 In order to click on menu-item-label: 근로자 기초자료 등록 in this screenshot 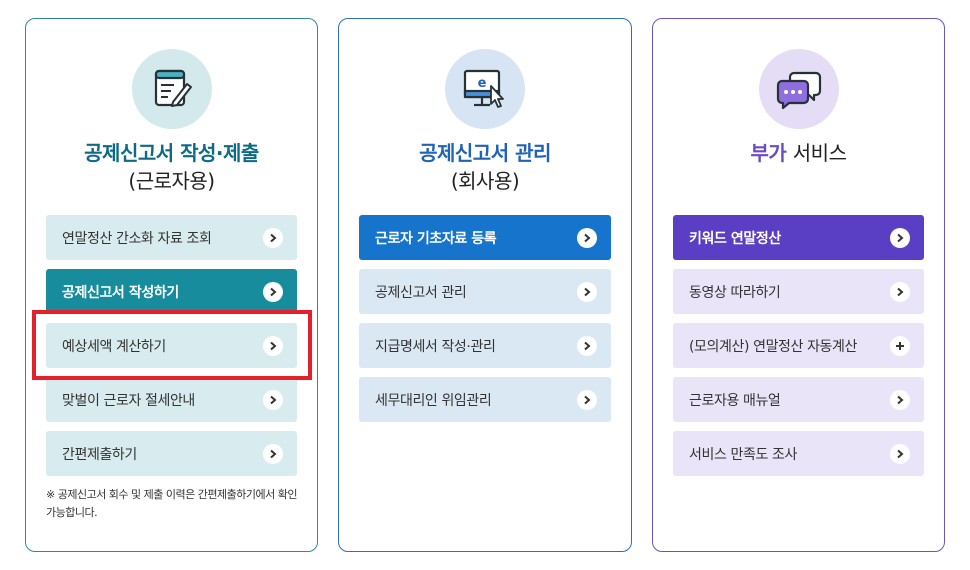, I will do `click(436, 238)`.